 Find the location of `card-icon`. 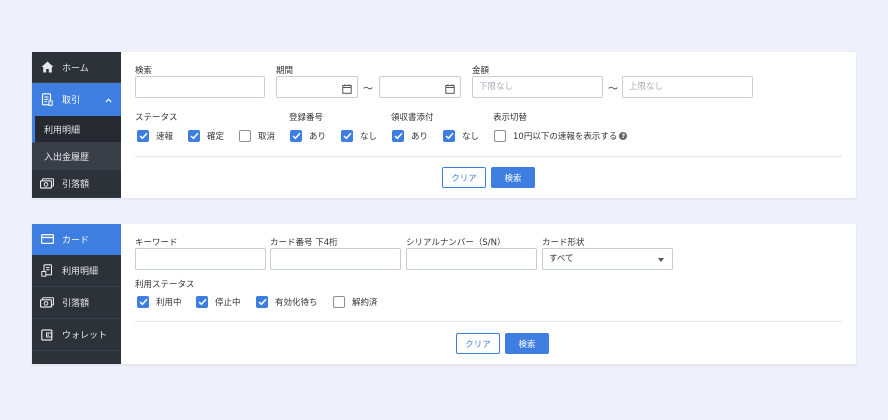

card-icon is located at coordinates (47, 239).